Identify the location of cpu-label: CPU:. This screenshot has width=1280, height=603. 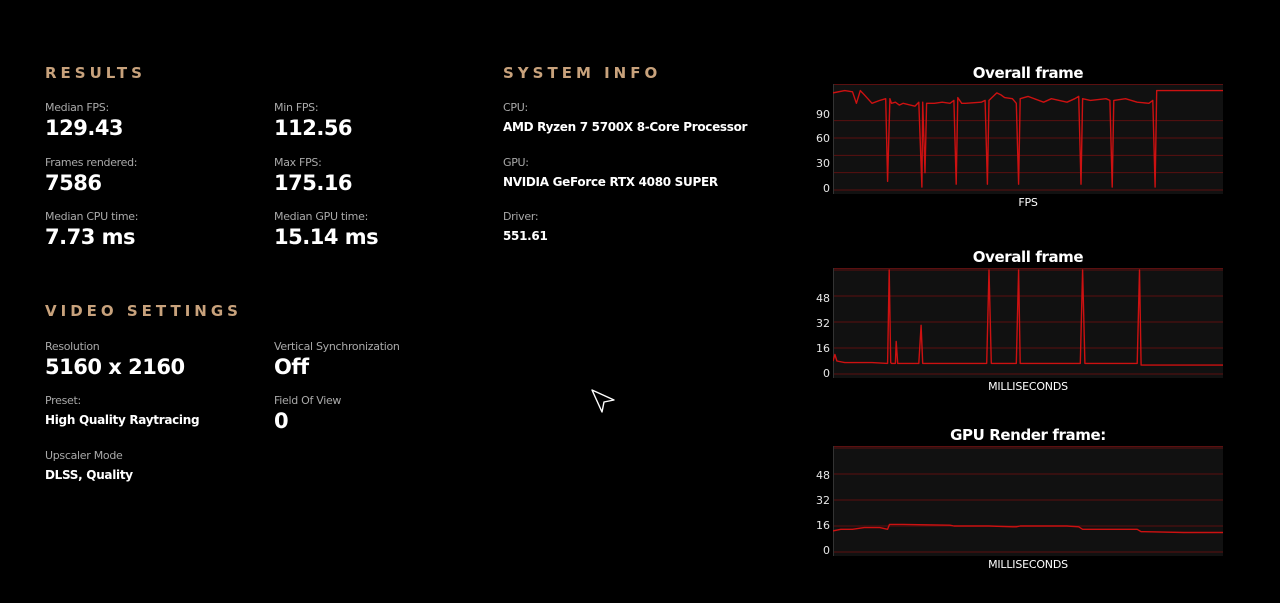
(515, 107).